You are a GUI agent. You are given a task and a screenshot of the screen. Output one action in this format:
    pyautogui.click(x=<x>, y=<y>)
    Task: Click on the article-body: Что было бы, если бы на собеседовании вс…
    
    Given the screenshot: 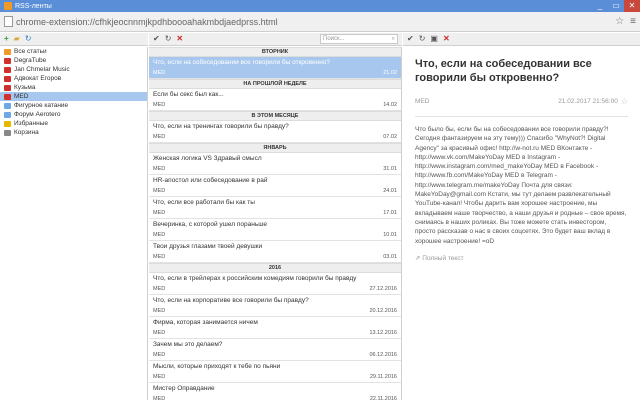 What is the action you would take?
    pyautogui.click(x=521, y=185)
    